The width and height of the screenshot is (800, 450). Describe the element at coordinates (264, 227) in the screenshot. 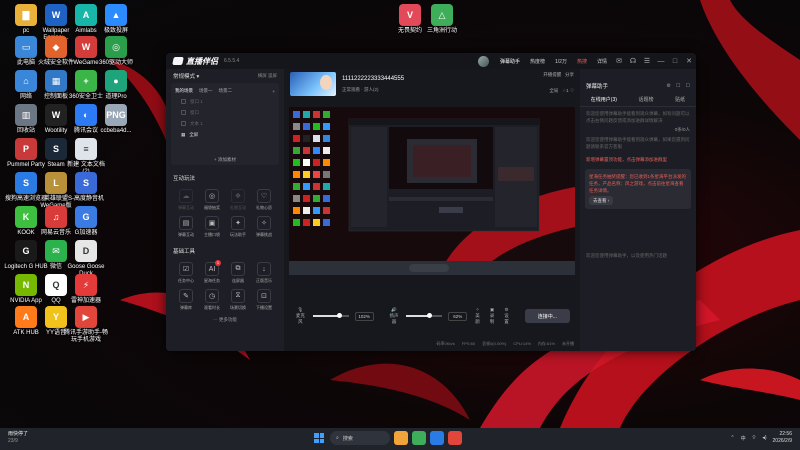

I see `tool-button: ✧ 弹幕挑战` at that location.